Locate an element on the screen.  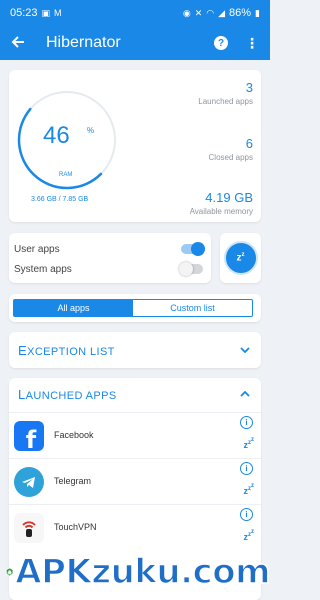
android-robot-icon is located at coordinates (9, 572).